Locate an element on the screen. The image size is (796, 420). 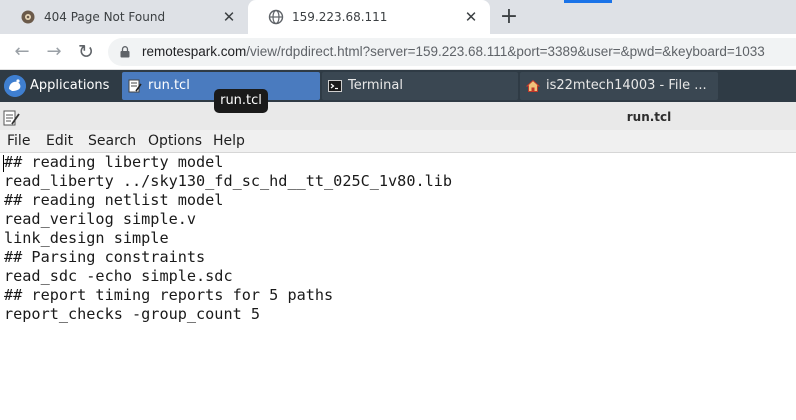
window-title: run.tcl is located at coordinates (398, 117).